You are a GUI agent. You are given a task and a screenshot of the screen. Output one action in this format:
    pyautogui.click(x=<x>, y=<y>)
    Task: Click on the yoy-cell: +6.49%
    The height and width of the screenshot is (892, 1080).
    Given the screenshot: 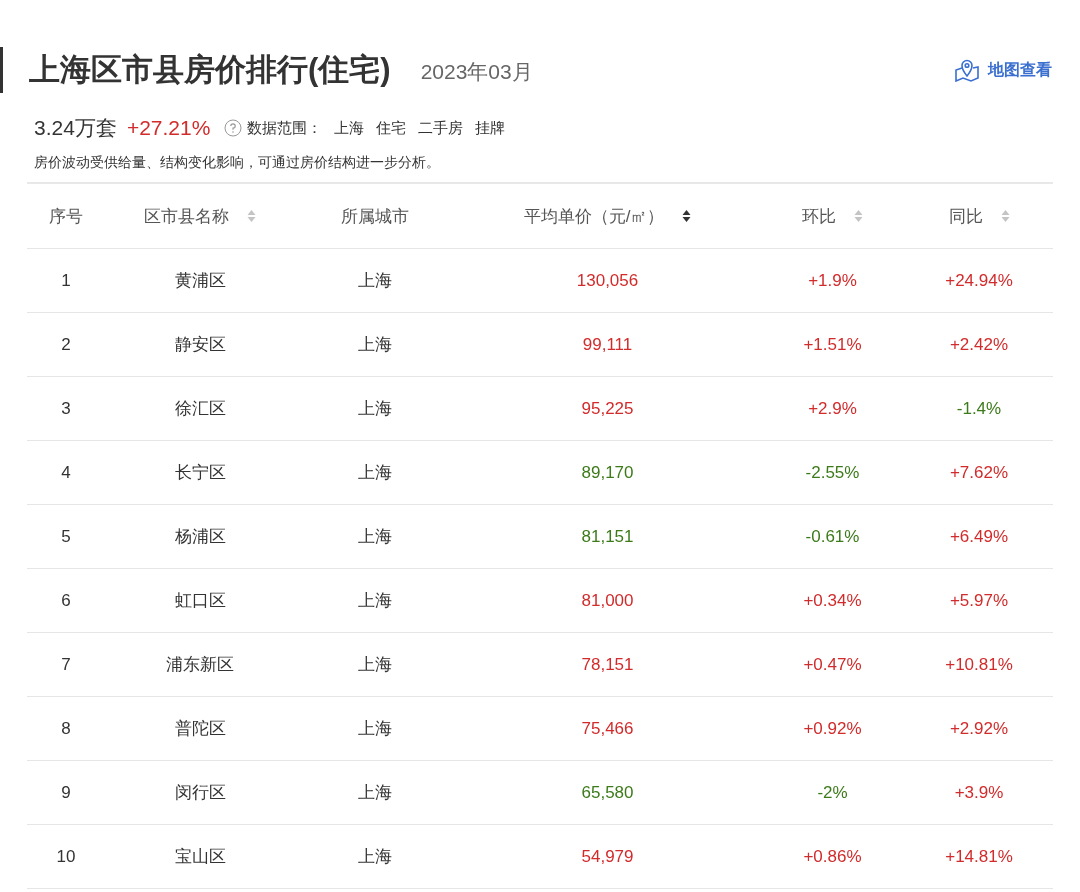 What is the action you would take?
    pyautogui.click(x=979, y=536)
    